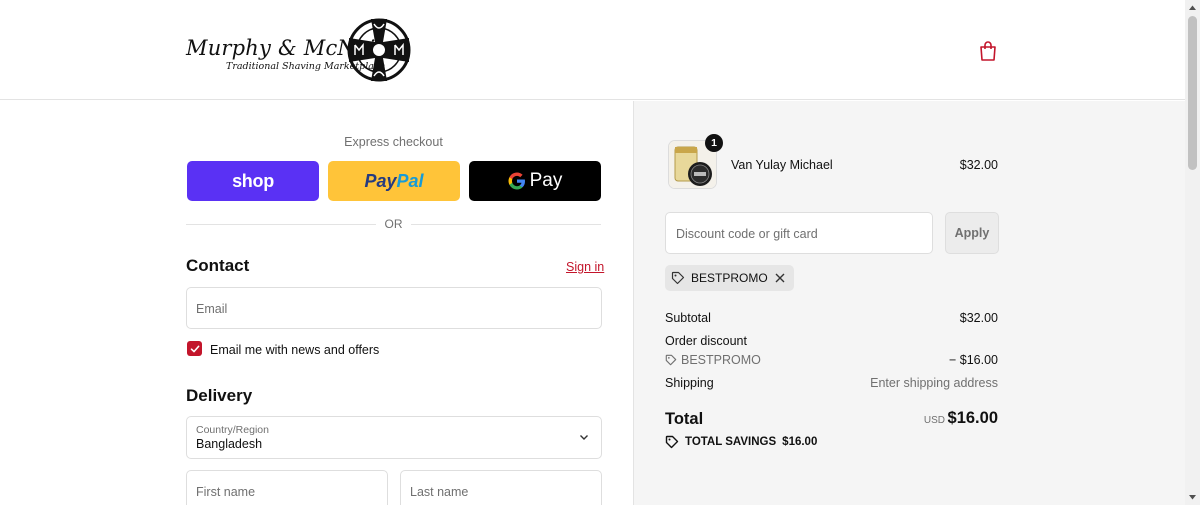 The width and height of the screenshot is (1200, 505). Describe the element at coordinates (1192, 497) in the screenshot. I see `scroll-down-icon` at that location.